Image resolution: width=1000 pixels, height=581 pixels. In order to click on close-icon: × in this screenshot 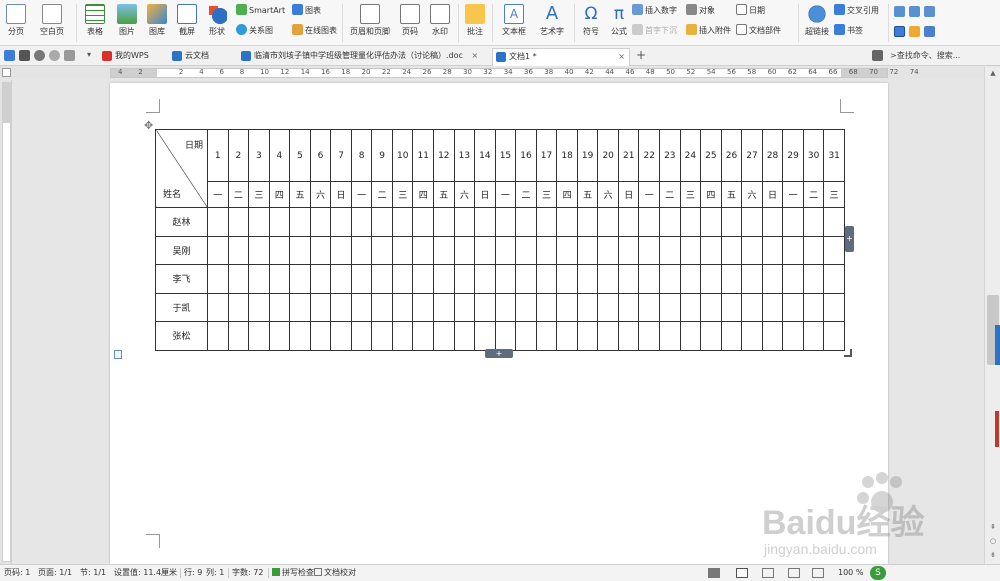, I will do `click(621, 57)`.